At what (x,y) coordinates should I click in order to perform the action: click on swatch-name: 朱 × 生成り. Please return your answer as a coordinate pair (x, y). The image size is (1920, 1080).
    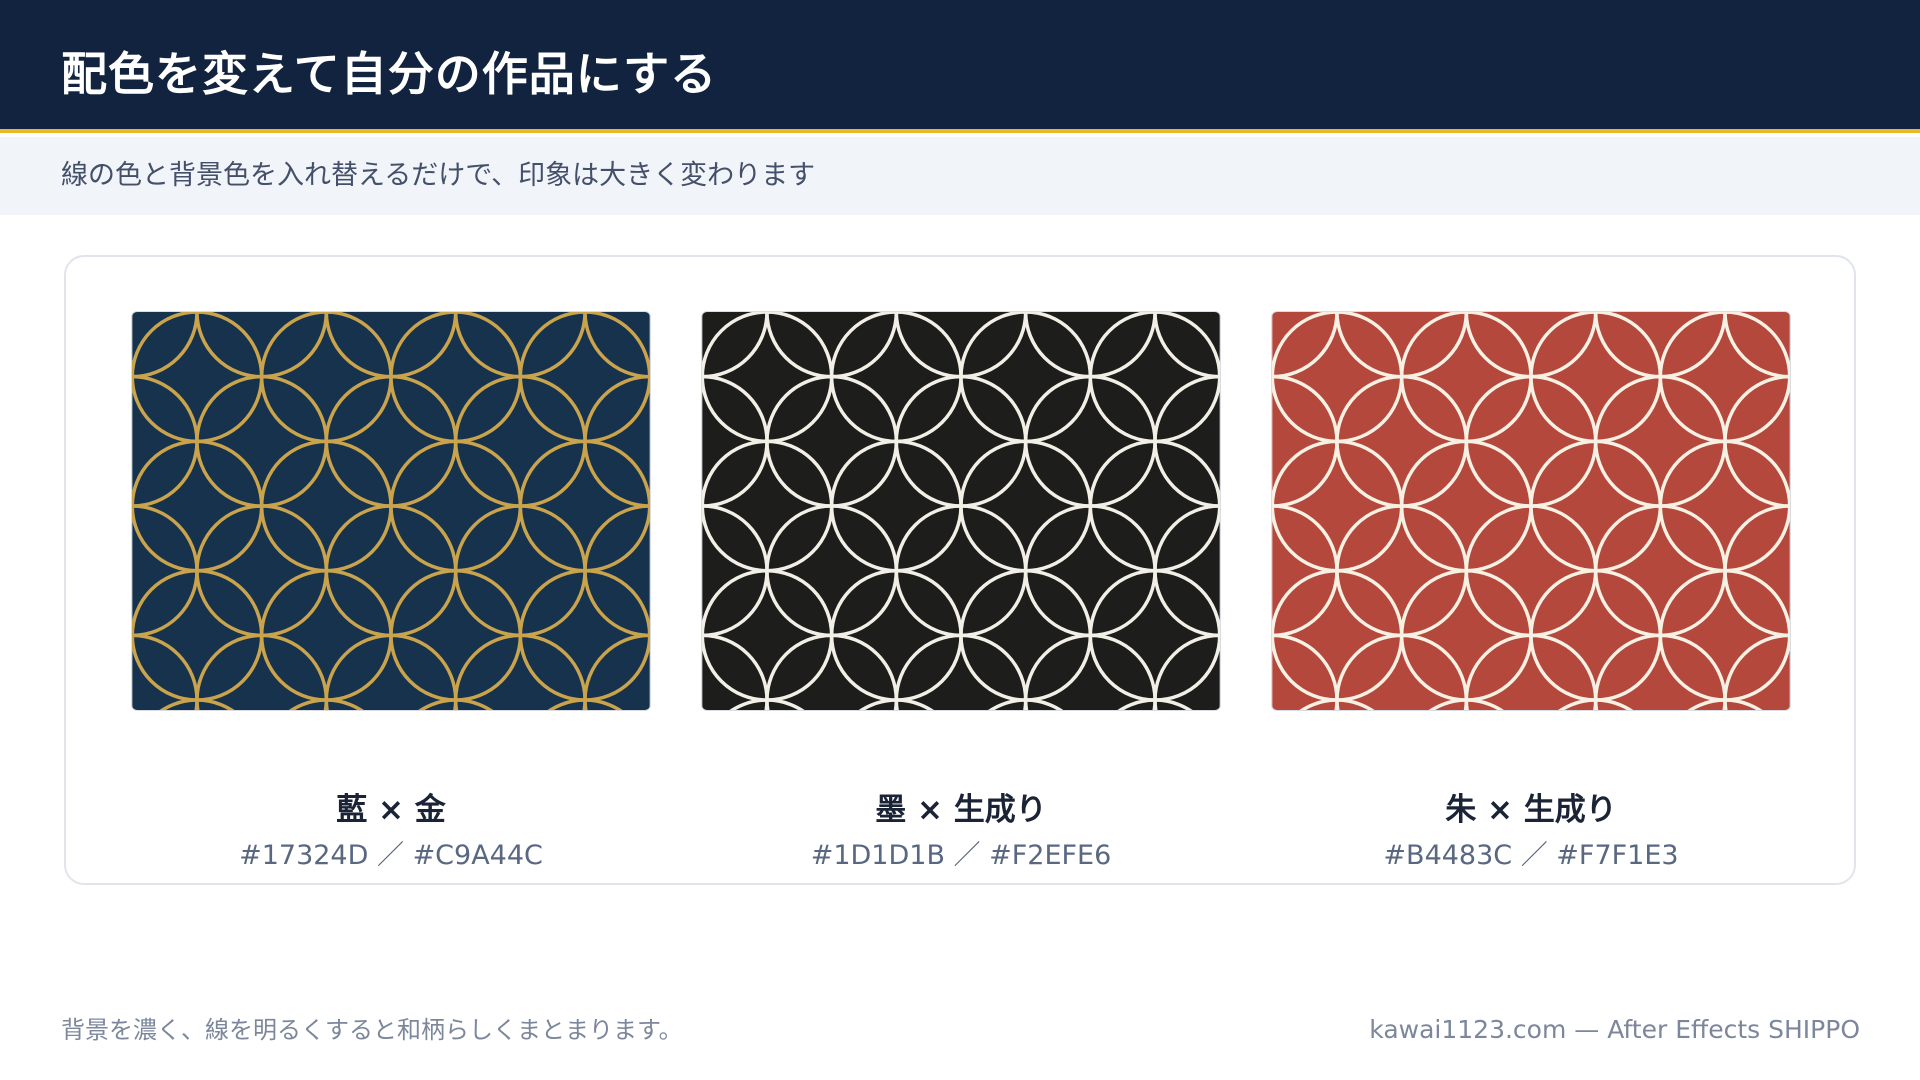
    Looking at the image, I should click on (1531, 810).